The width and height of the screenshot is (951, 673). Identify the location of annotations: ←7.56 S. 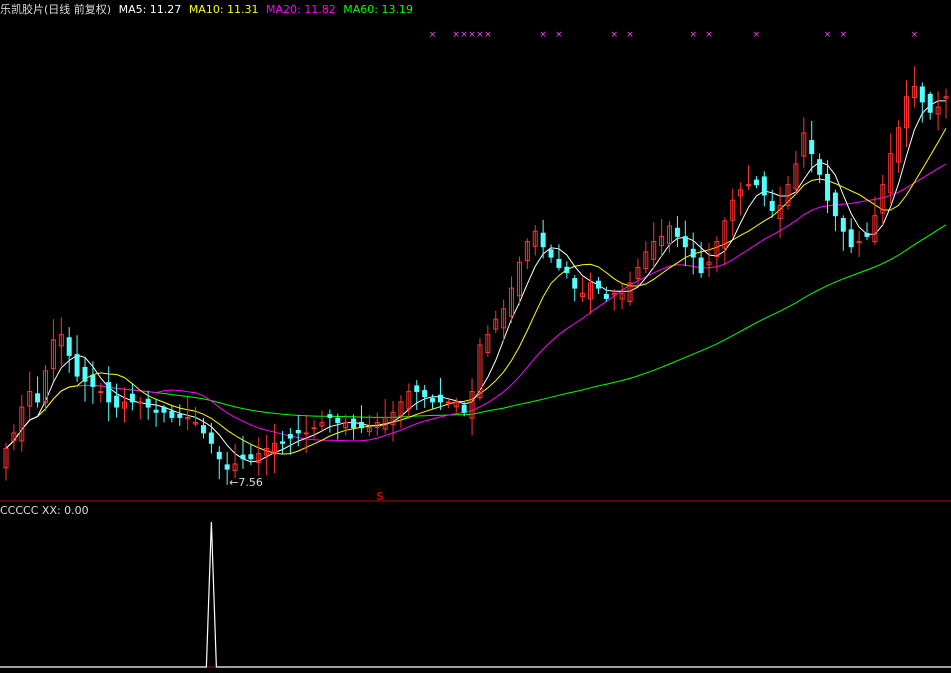
(306, 489).